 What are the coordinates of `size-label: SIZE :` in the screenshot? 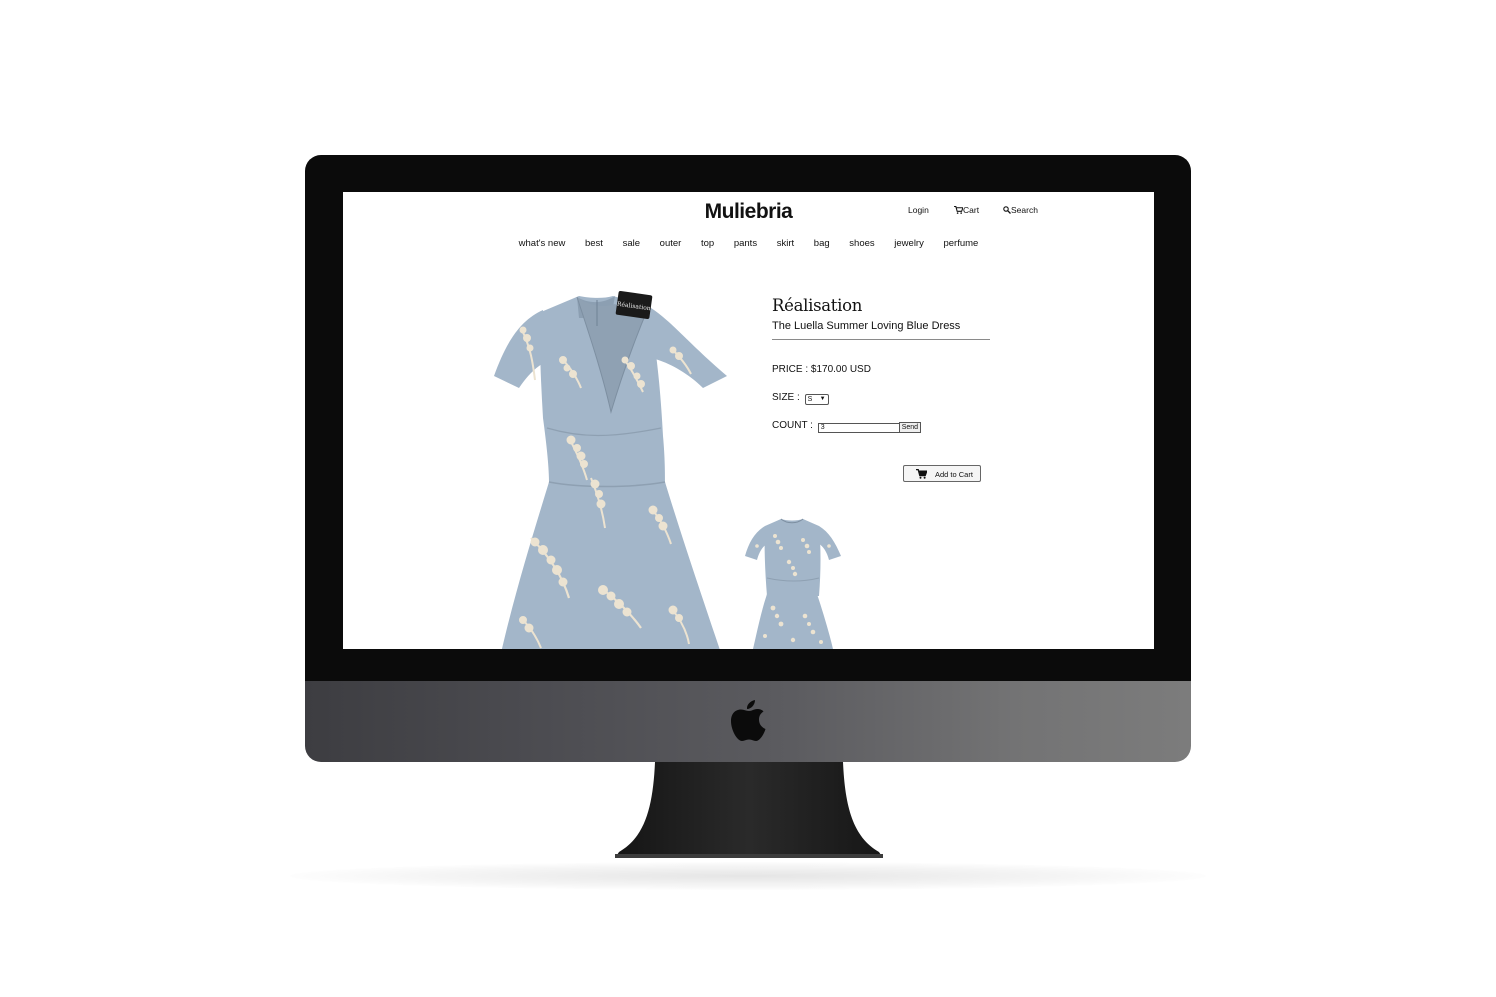 It's located at (786, 397).